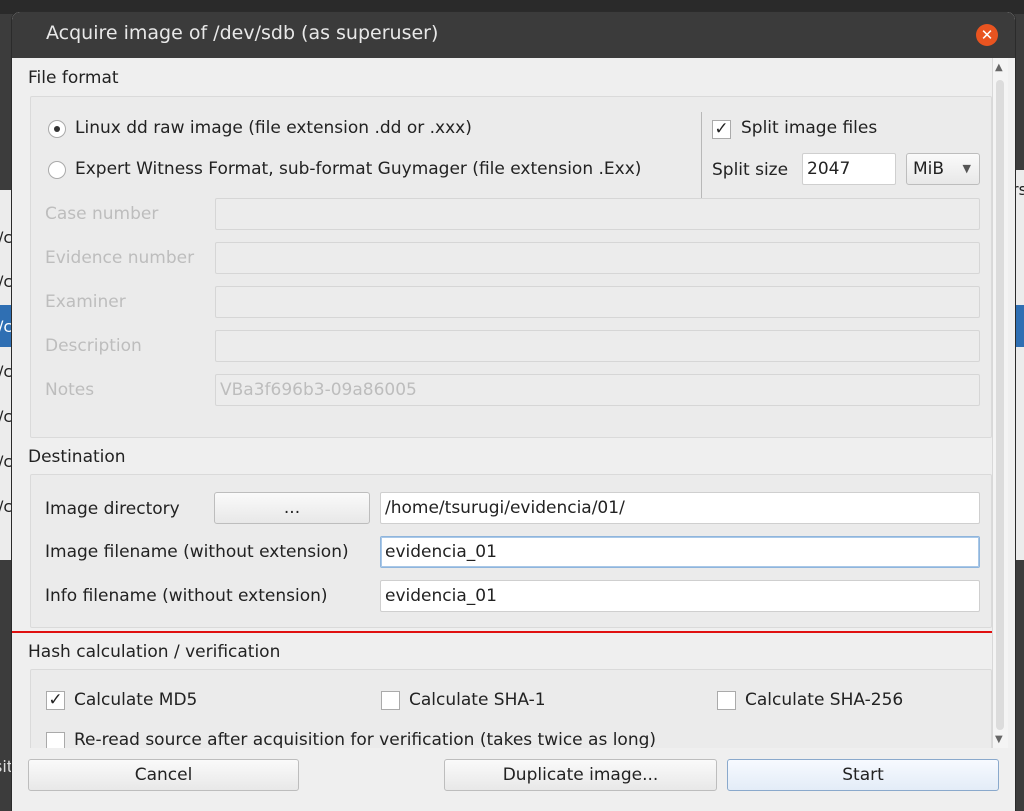 The image size is (1024, 811). I want to click on dialog-footer: Cancel Duplicate image... Start, so click(513, 779).